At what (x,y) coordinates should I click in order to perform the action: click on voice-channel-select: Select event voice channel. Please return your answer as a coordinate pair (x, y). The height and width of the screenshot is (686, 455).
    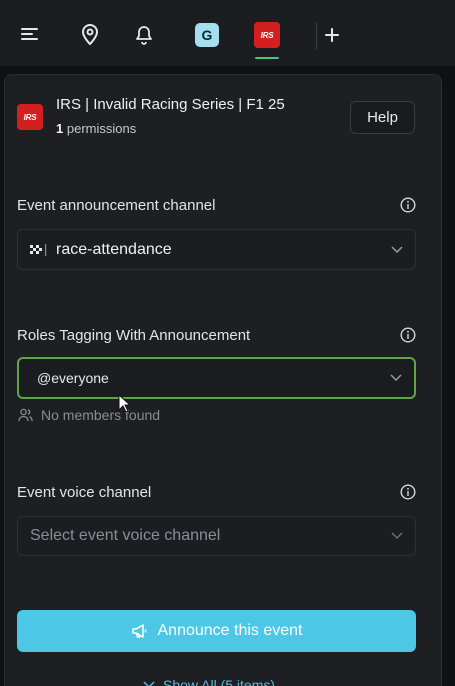
    Looking at the image, I should click on (216, 536).